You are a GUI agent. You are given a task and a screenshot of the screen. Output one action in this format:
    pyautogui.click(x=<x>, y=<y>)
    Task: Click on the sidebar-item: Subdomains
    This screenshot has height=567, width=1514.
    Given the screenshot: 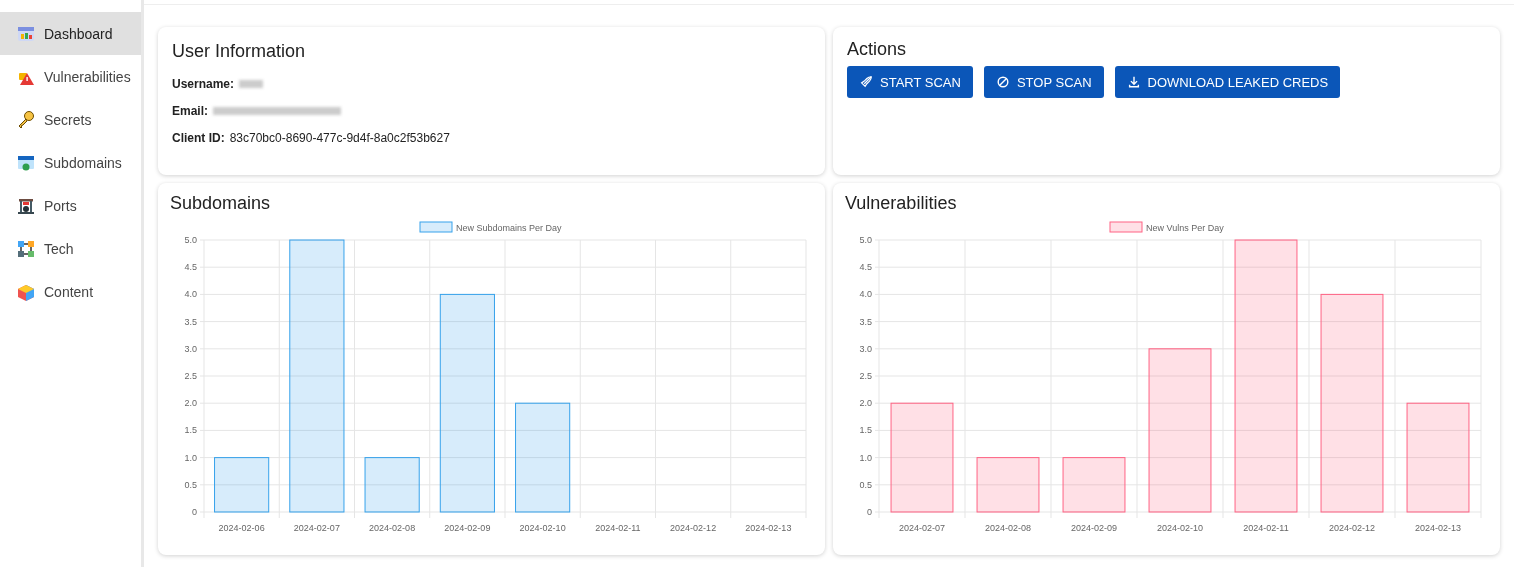 What is the action you would take?
    pyautogui.click(x=70, y=162)
    